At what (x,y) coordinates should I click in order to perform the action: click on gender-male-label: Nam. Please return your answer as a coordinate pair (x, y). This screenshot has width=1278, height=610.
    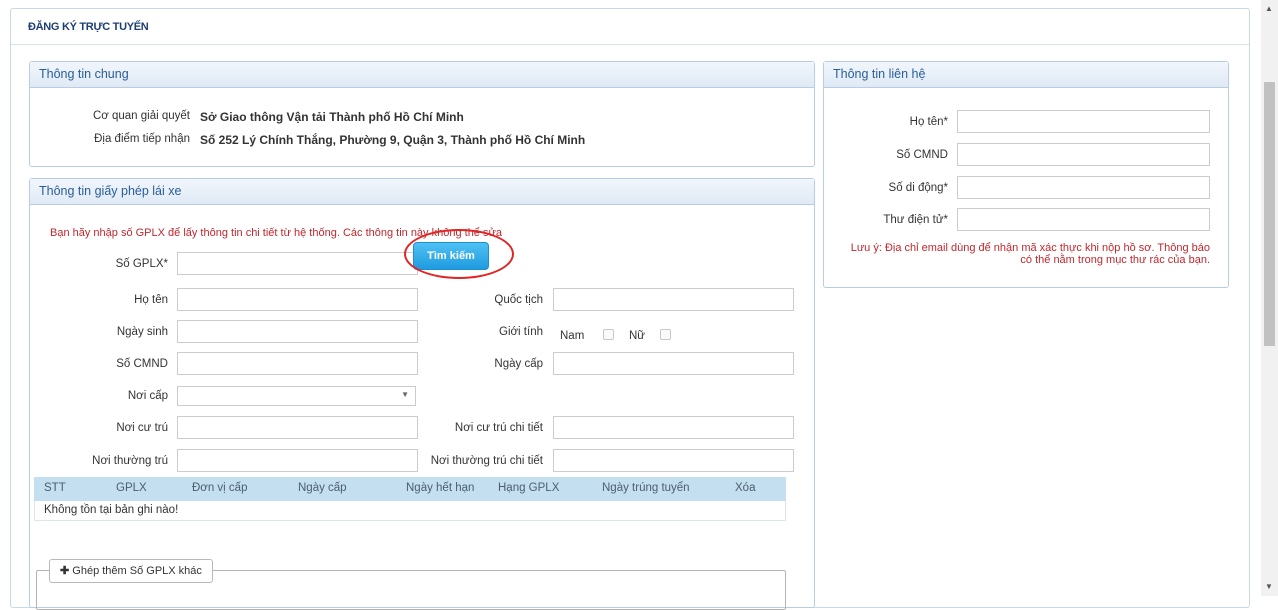
    Looking at the image, I should click on (572, 336).